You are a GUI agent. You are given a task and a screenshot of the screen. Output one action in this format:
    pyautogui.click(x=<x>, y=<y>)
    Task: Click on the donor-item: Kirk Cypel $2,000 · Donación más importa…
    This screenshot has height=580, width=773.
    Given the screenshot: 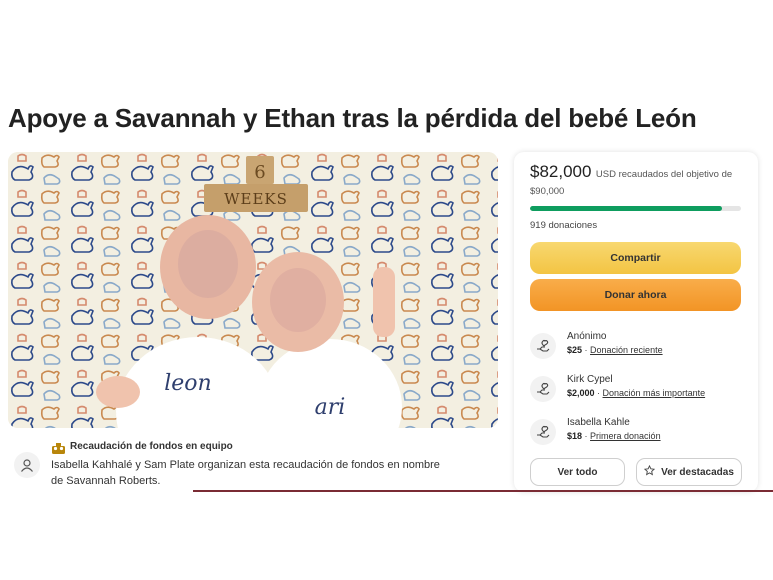 What is the action you would take?
    pyautogui.click(x=636, y=387)
    